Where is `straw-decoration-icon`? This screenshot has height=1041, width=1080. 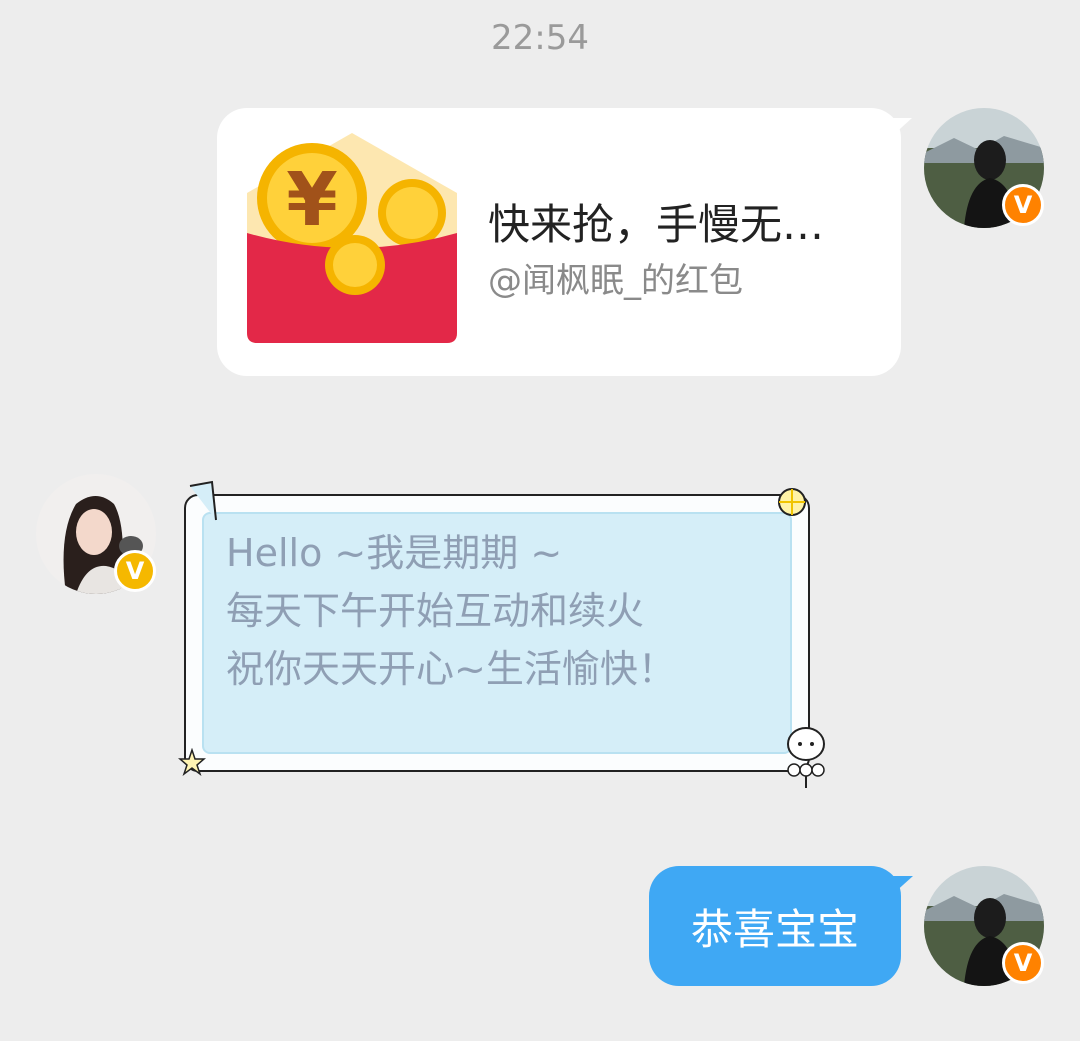
straw-decoration-icon is located at coordinates (203, 500).